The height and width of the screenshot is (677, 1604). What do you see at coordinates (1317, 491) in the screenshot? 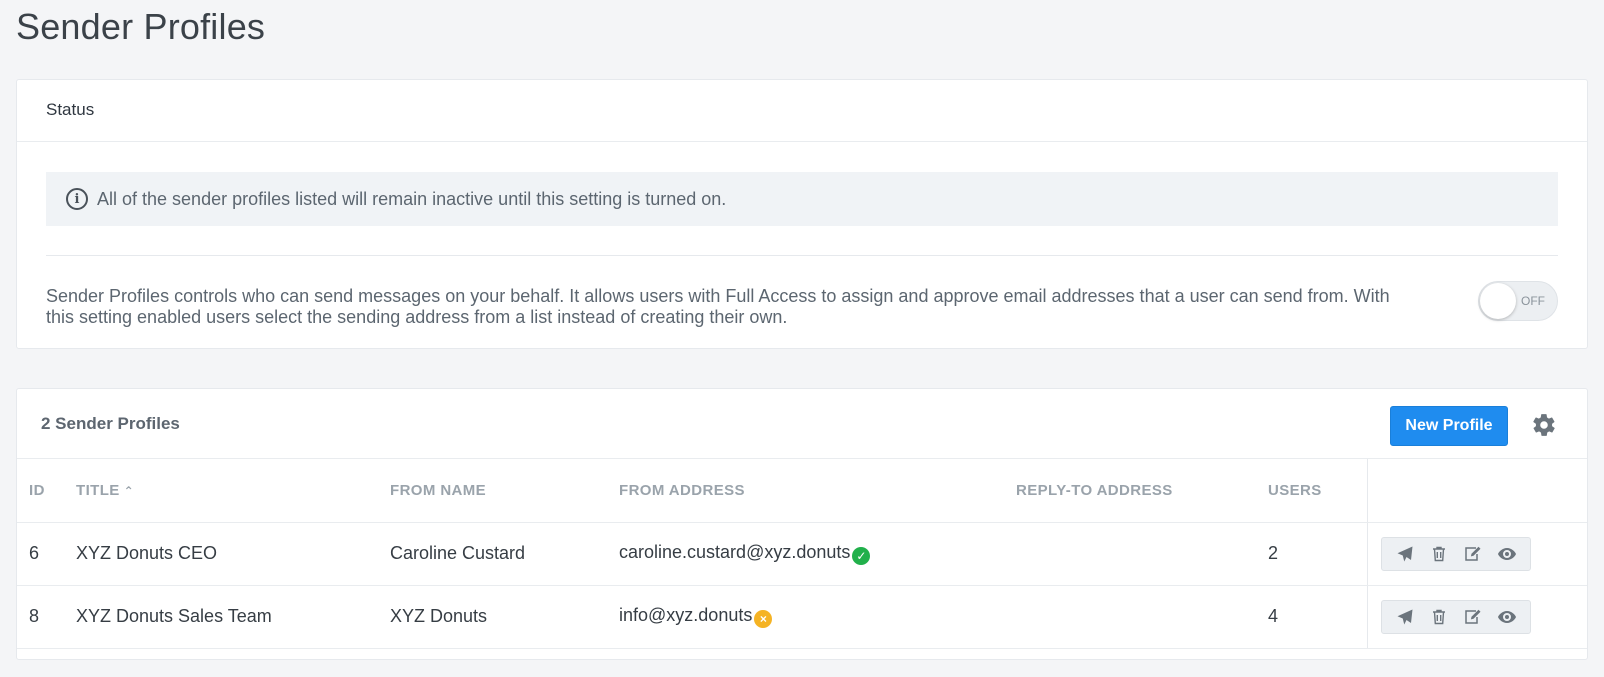
I see `column-header-users: USERS` at bounding box center [1317, 491].